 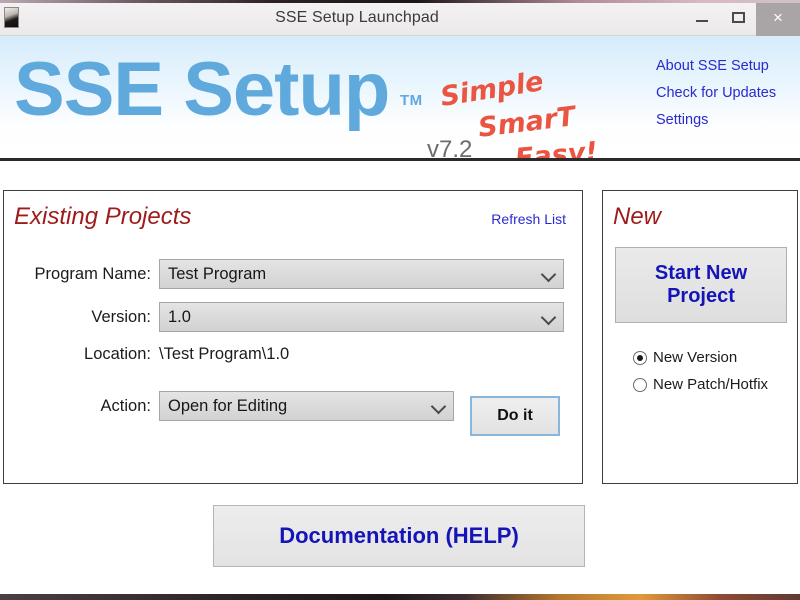 What do you see at coordinates (92, 273) in the screenshot?
I see `program-name-label: Program Name:` at bounding box center [92, 273].